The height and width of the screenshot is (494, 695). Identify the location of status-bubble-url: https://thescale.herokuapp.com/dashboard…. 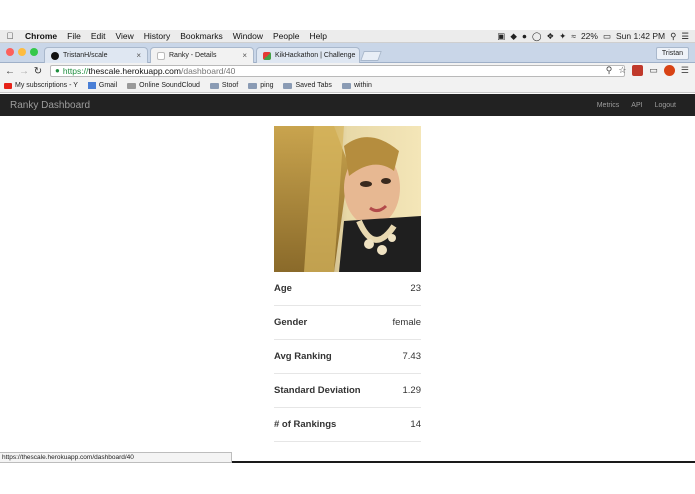
(116, 457).